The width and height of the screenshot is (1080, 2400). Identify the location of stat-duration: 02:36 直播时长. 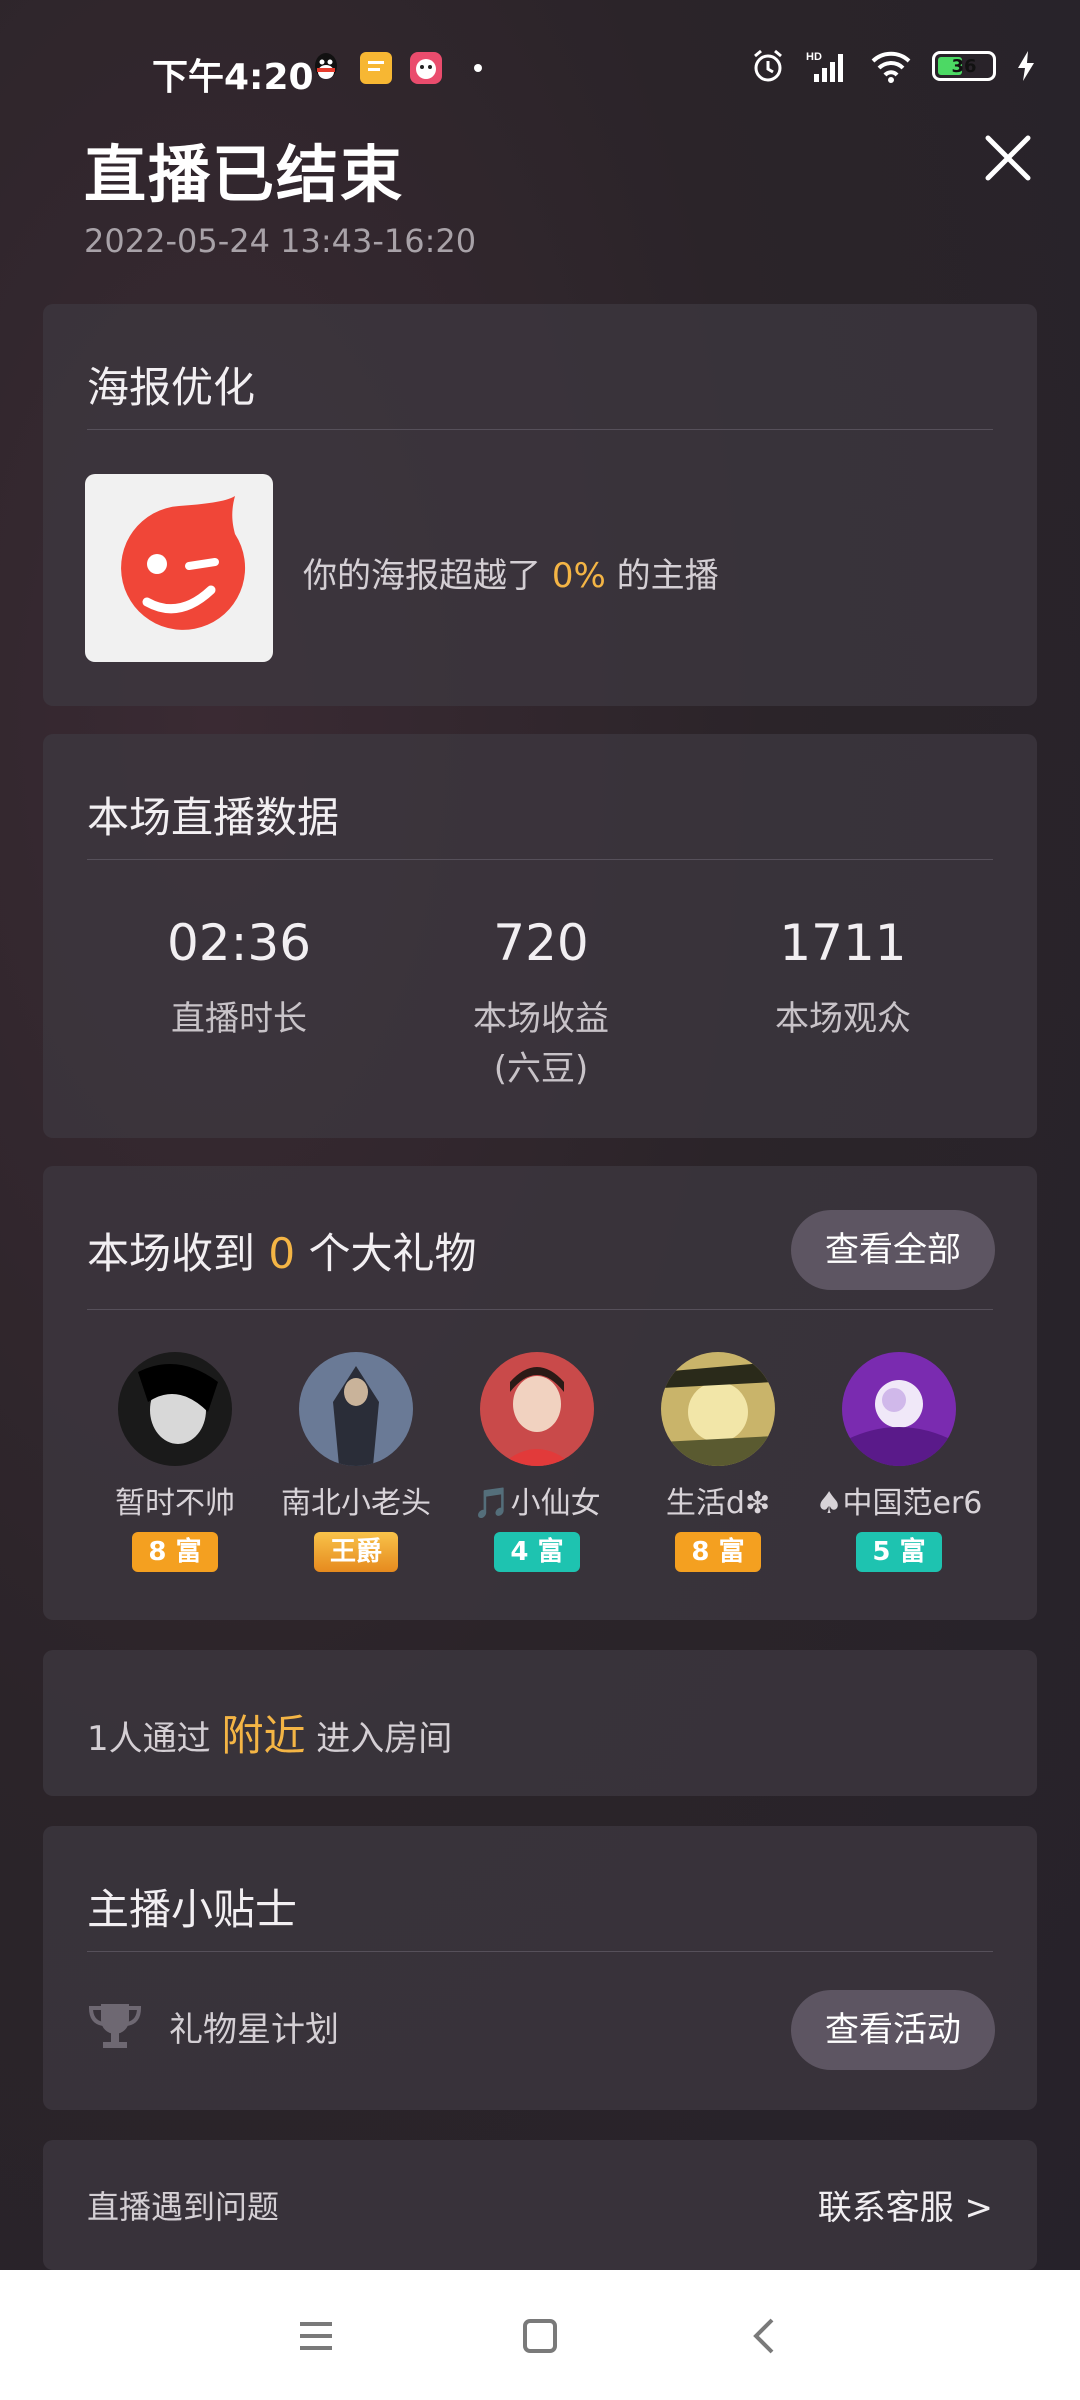
(239, 976).